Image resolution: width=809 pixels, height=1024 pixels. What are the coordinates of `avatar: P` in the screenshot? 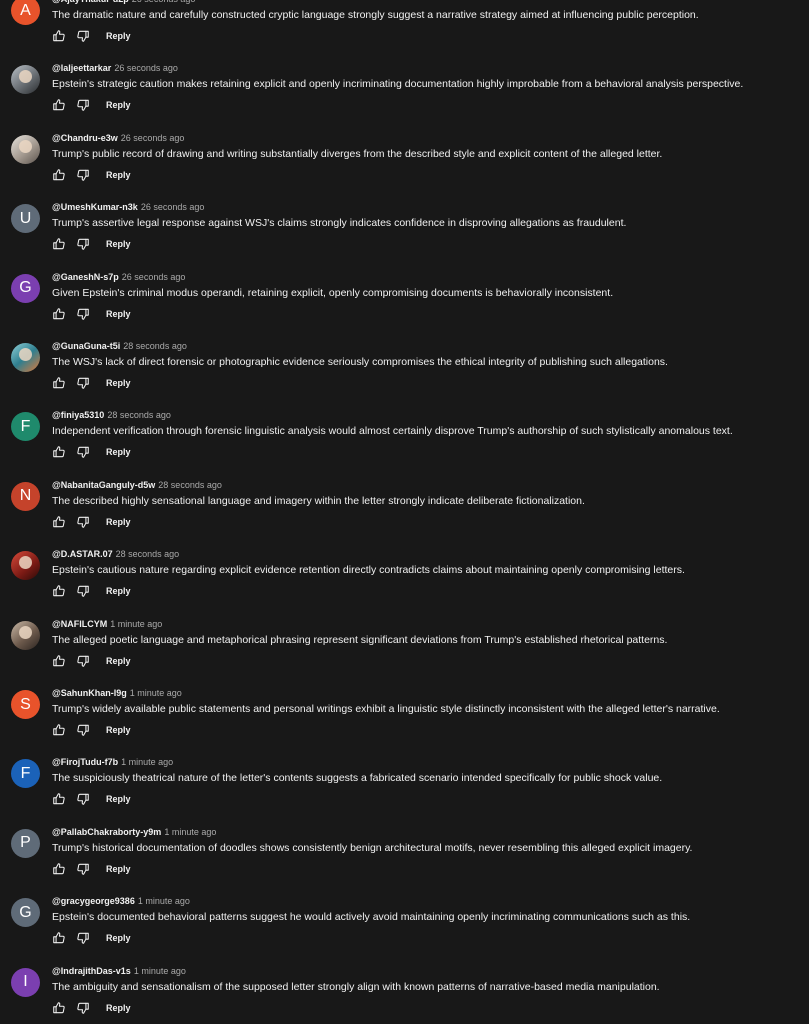 It's located at (25, 843).